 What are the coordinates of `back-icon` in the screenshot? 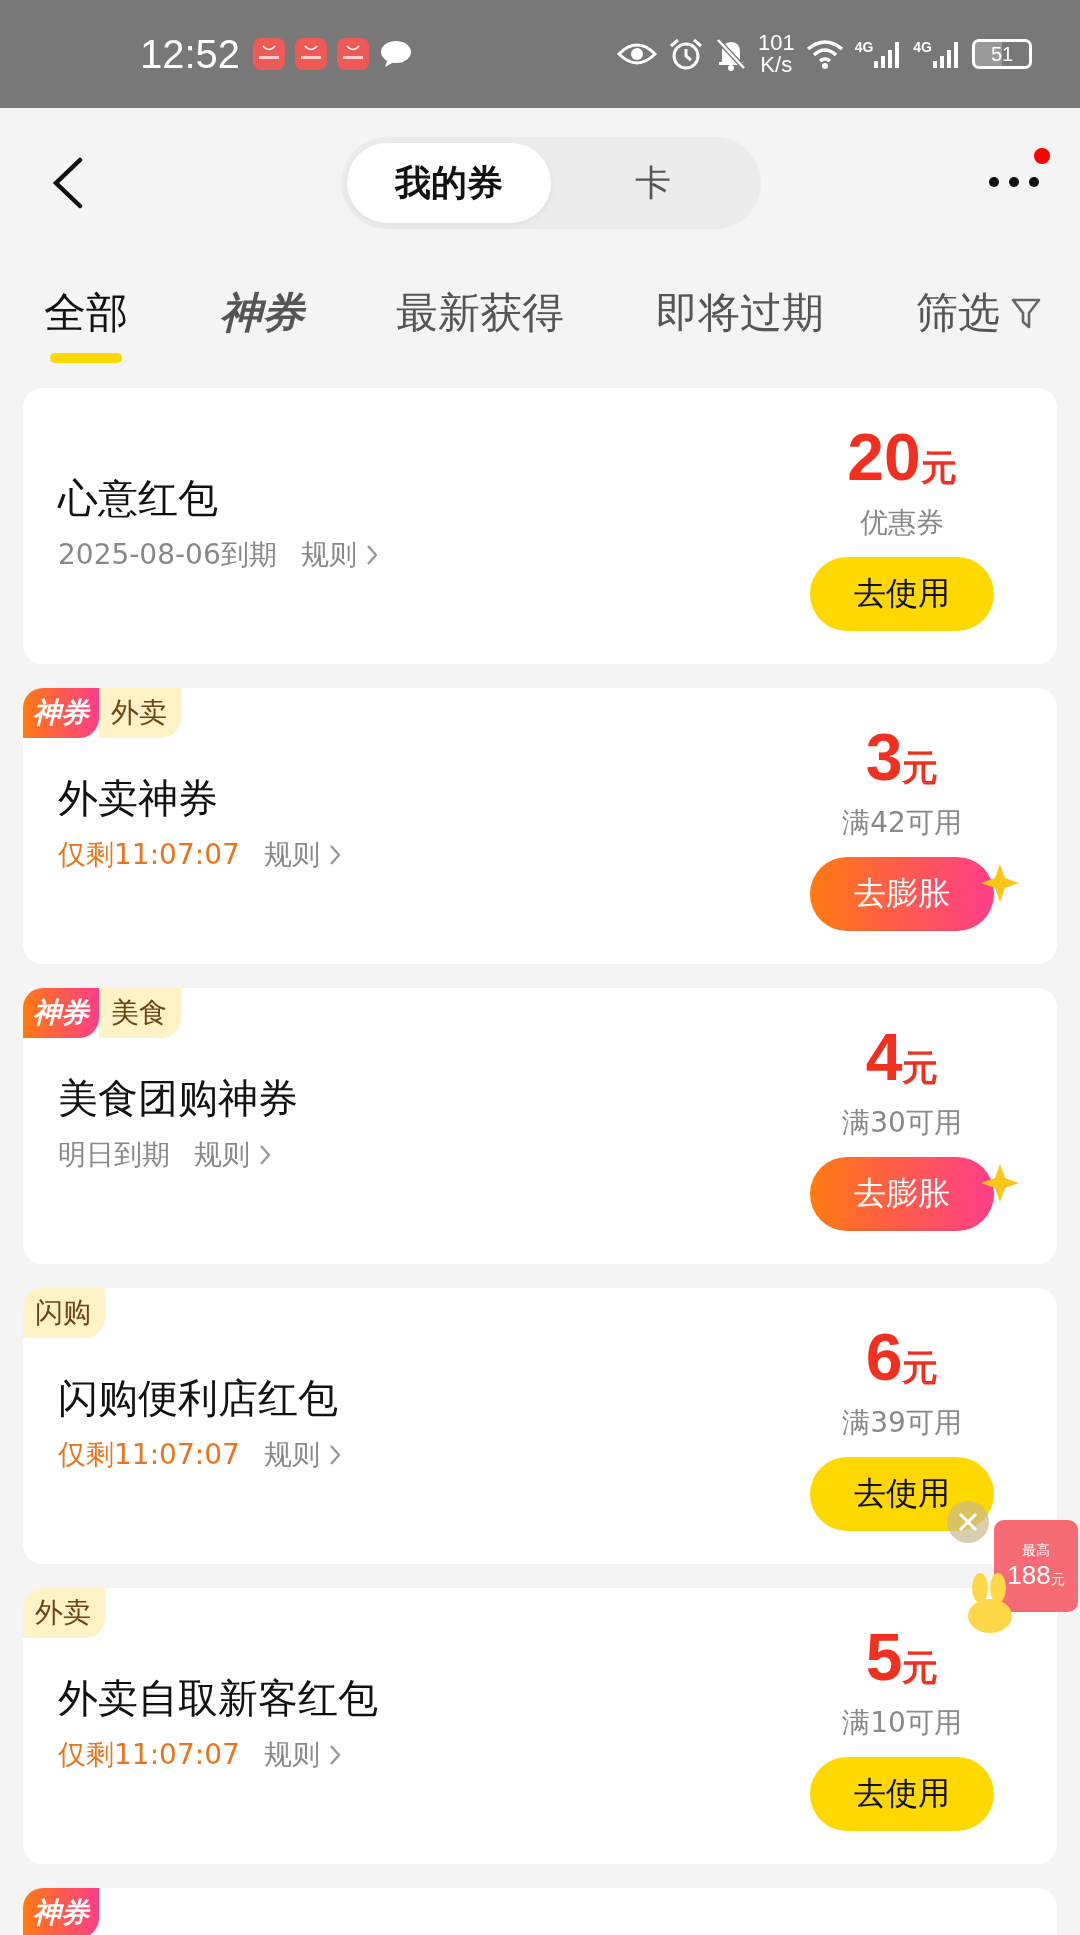 It's located at (67, 183).